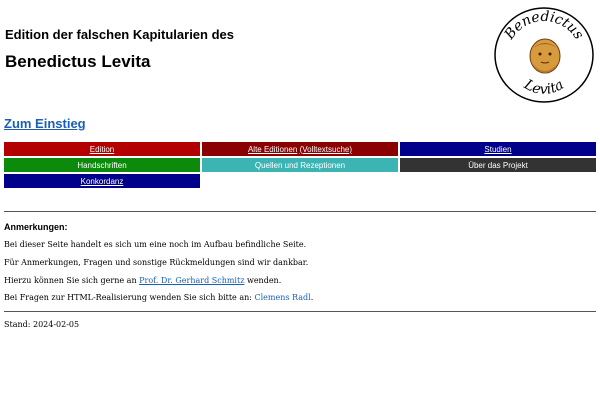 The image size is (600, 400). I want to click on nav-quellen-label: Quellen und Rezeptionen, so click(300, 165).